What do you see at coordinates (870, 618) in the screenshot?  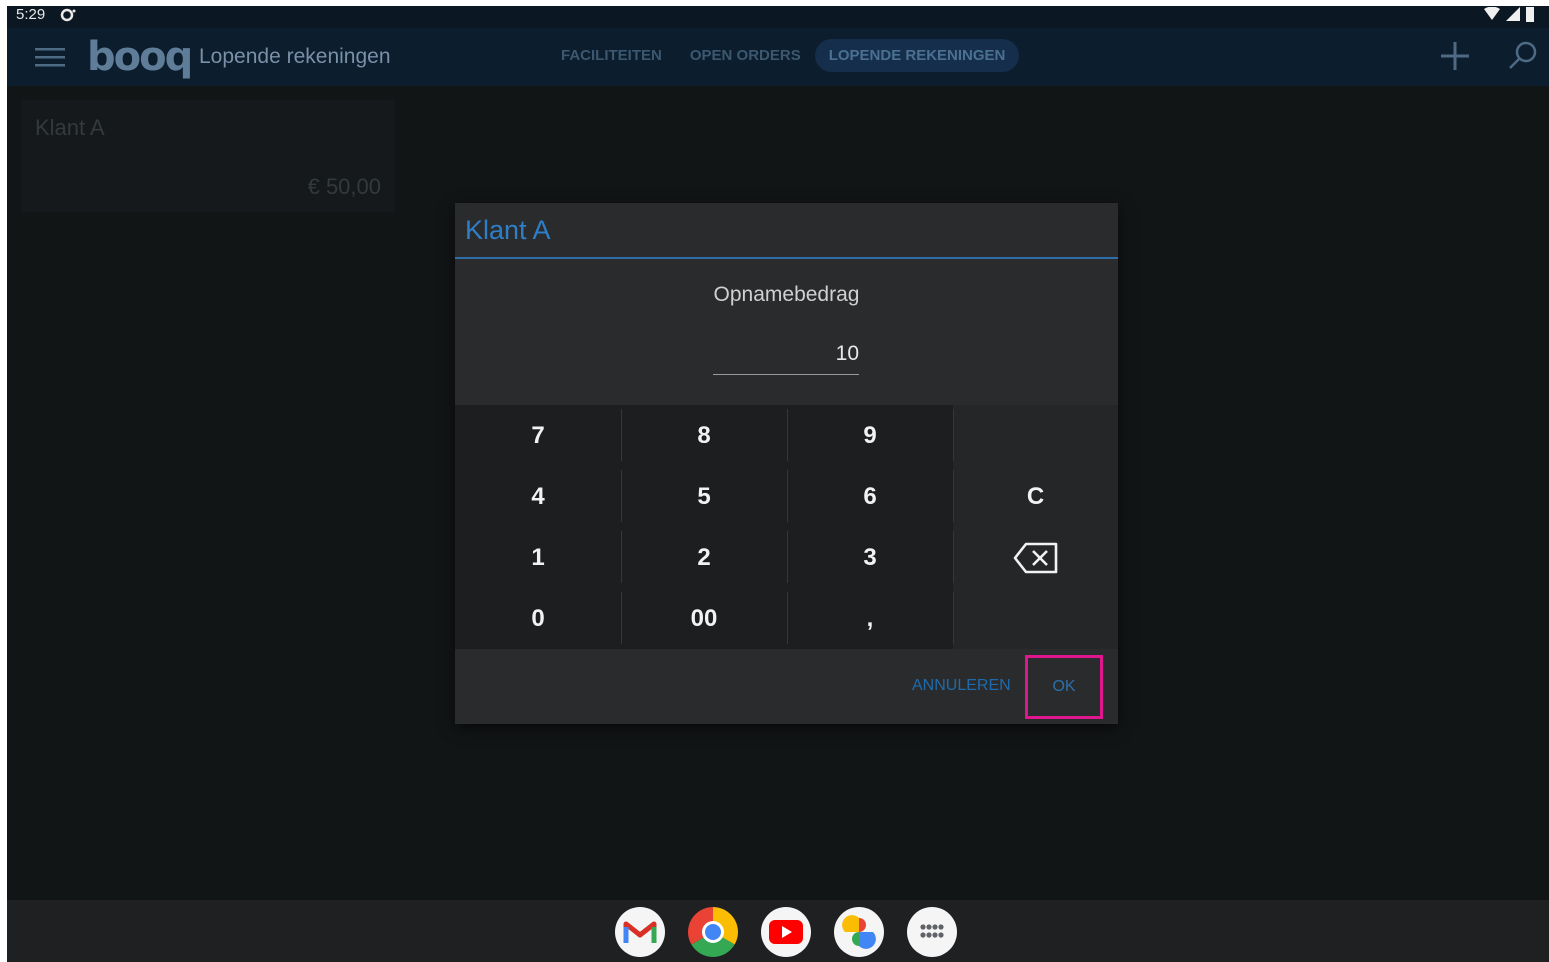 I see `key-comma: ,` at bounding box center [870, 618].